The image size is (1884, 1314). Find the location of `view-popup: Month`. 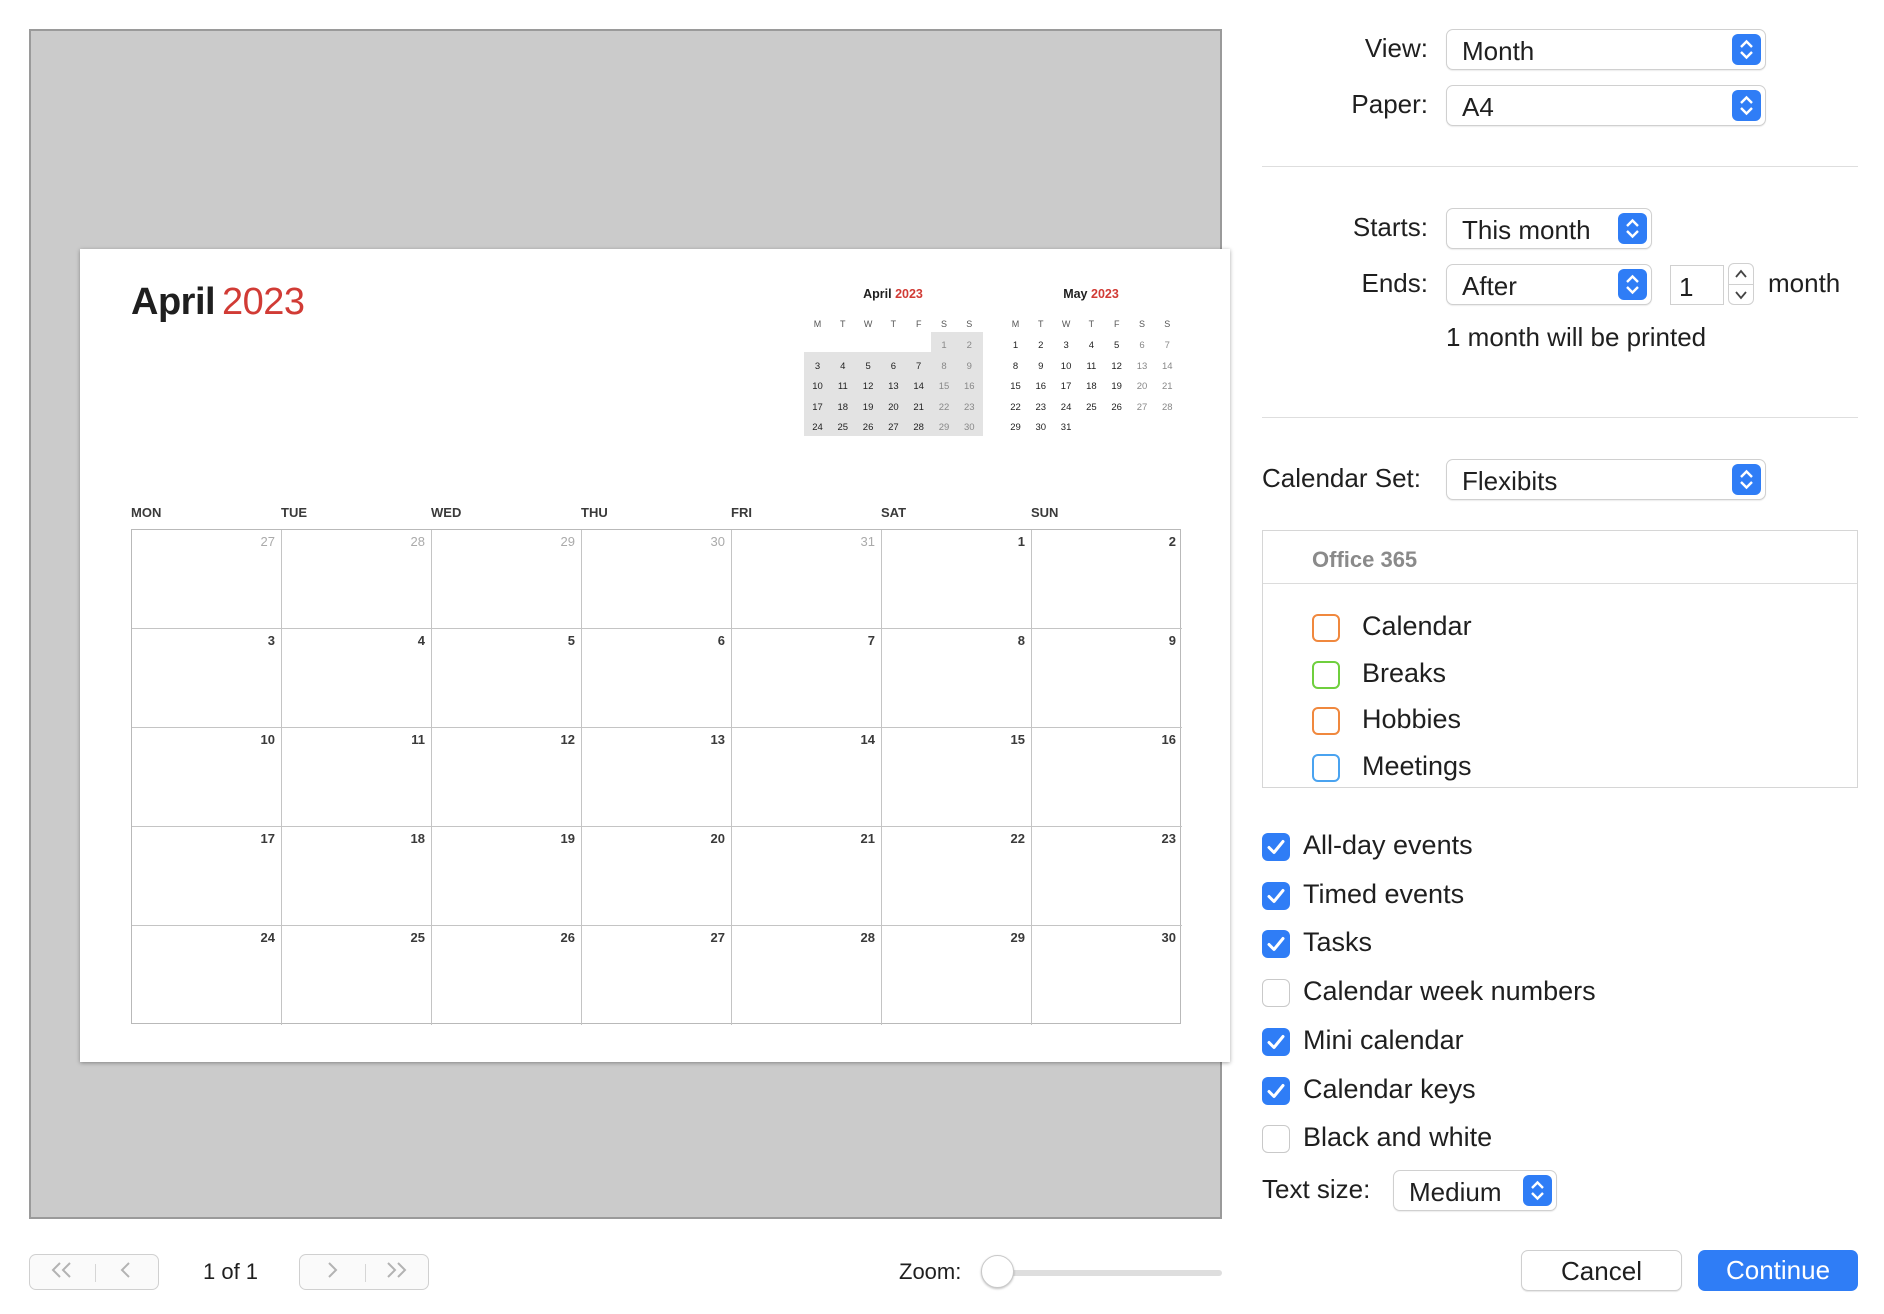

view-popup: Month is located at coordinates (1606, 49).